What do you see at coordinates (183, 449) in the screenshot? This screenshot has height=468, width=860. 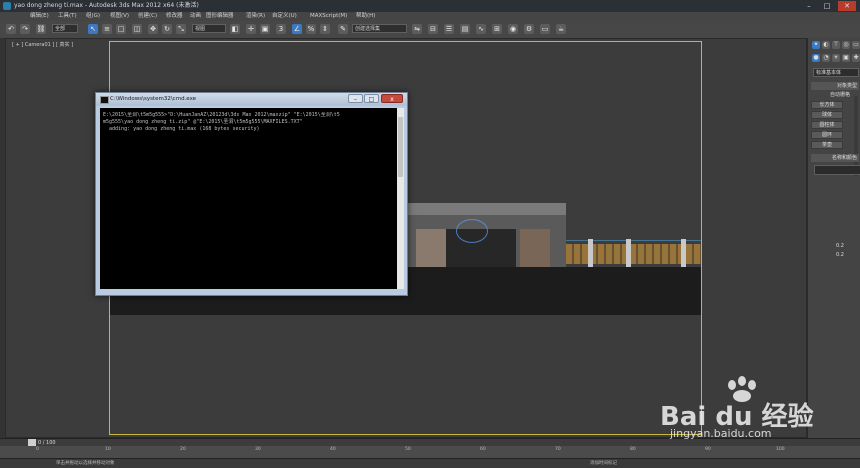 I see `tick-label: 20` at bounding box center [183, 449].